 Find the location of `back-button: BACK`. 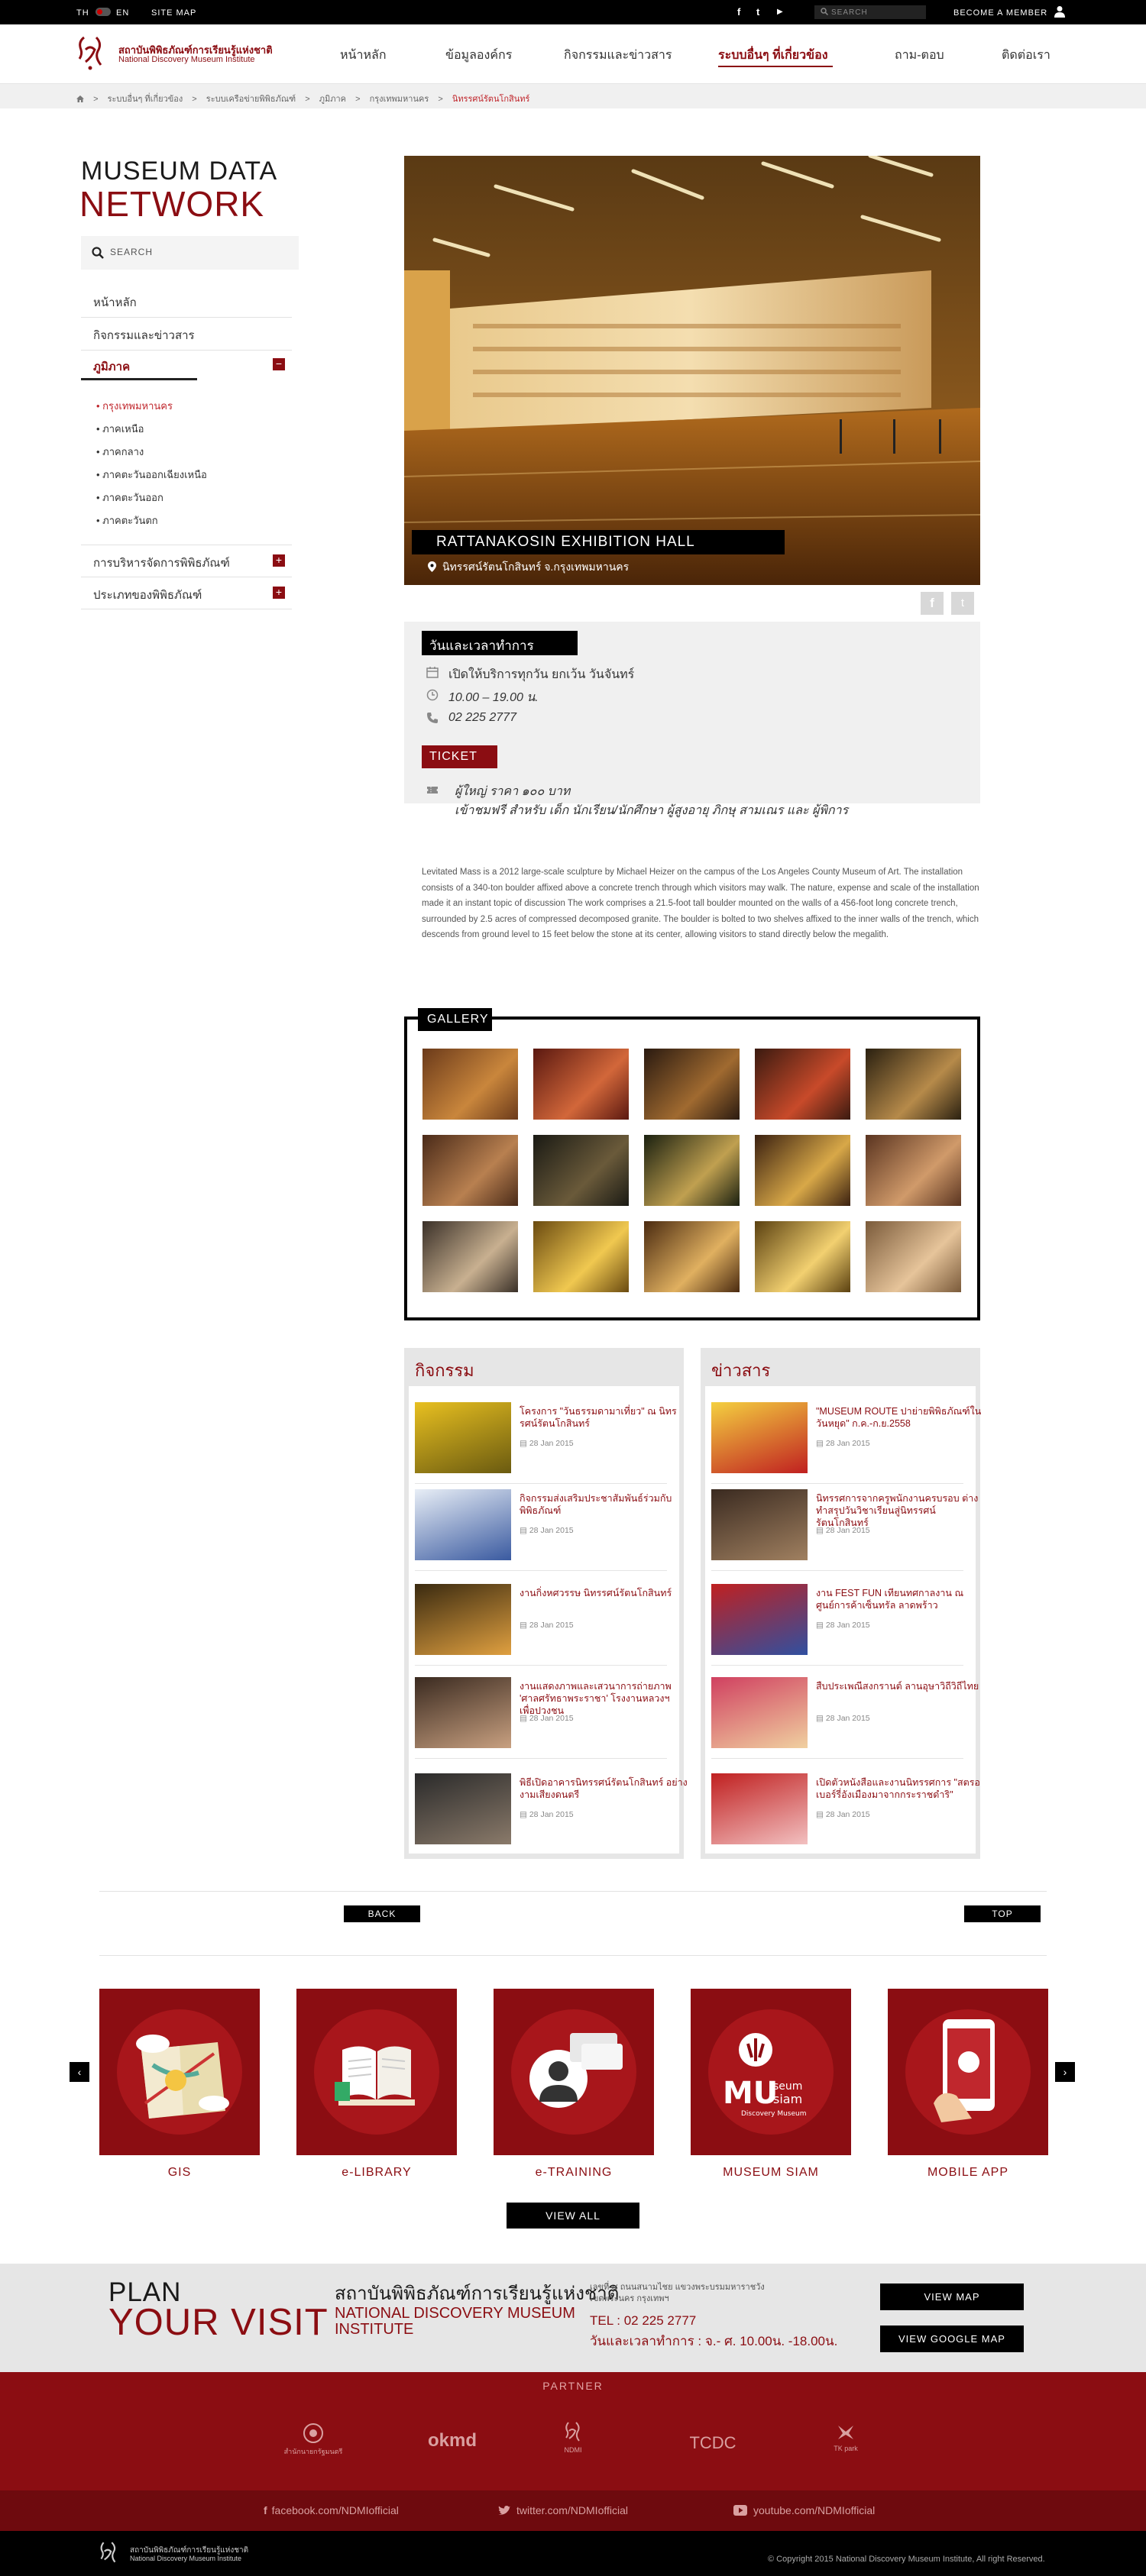

back-button: BACK is located at coordinates (382, 1913).